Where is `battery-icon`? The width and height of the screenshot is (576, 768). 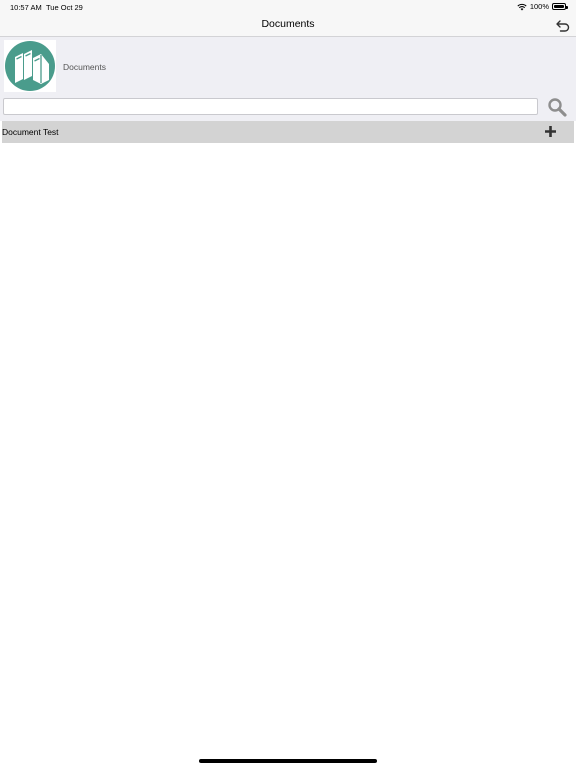
battery-icon is located at coordinates (560, 6).